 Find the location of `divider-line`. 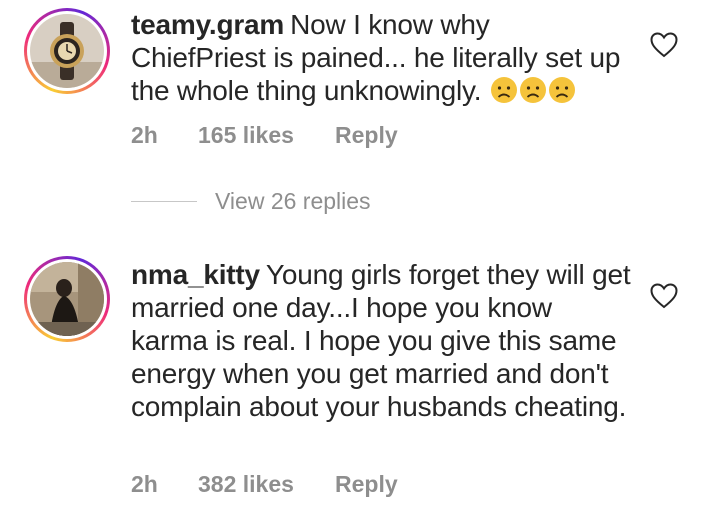

divider-line is located at coordinates (164, 201).